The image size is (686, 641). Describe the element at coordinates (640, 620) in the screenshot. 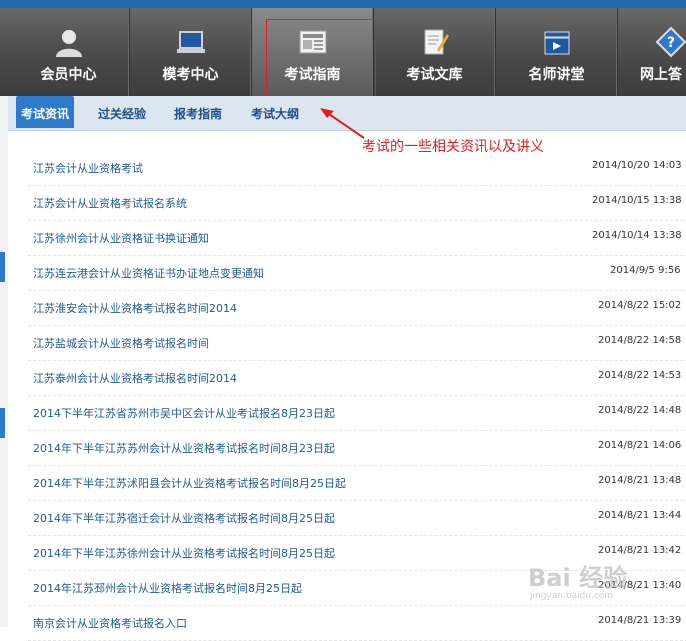

I see `article-date: 2014/8/21 13:39` at that location.